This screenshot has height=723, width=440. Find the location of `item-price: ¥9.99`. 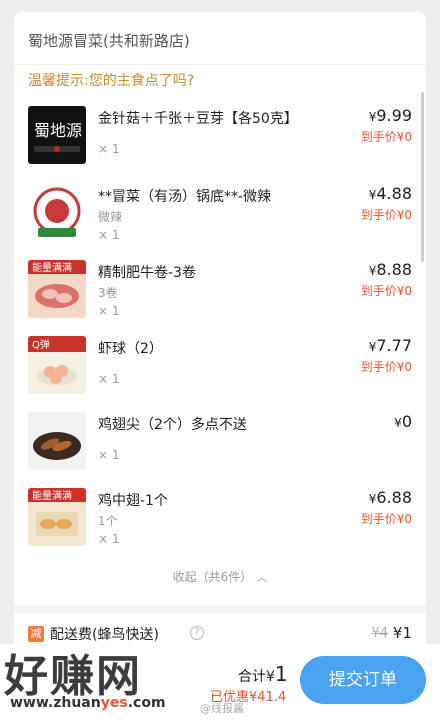

item-price: ¥9.99 is located at coordinates (390, 115).